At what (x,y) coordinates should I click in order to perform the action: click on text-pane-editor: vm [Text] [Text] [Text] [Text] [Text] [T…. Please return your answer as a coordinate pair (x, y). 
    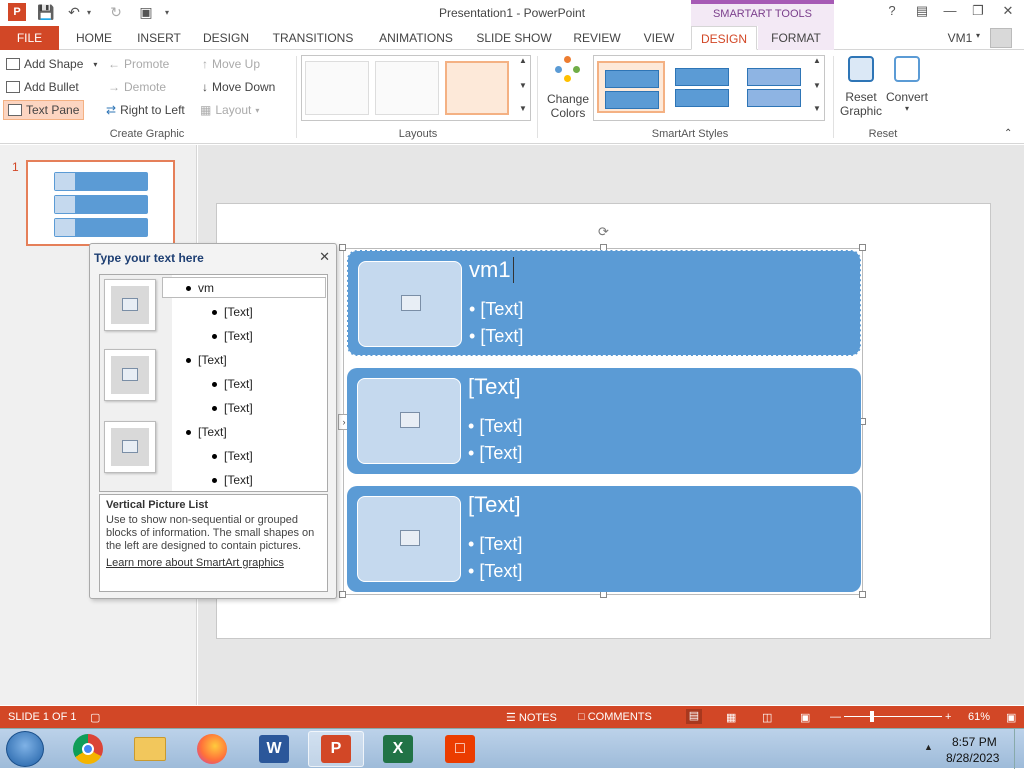
    Looking at the image, I should click on (213, 383).